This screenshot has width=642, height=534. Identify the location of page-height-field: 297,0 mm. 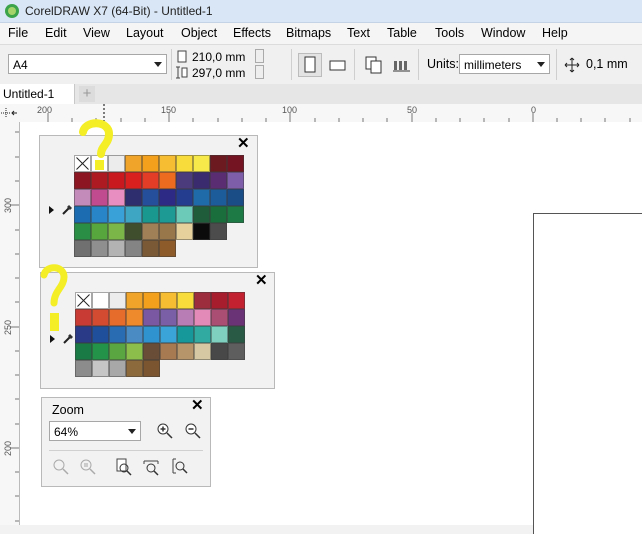
(220, 73).